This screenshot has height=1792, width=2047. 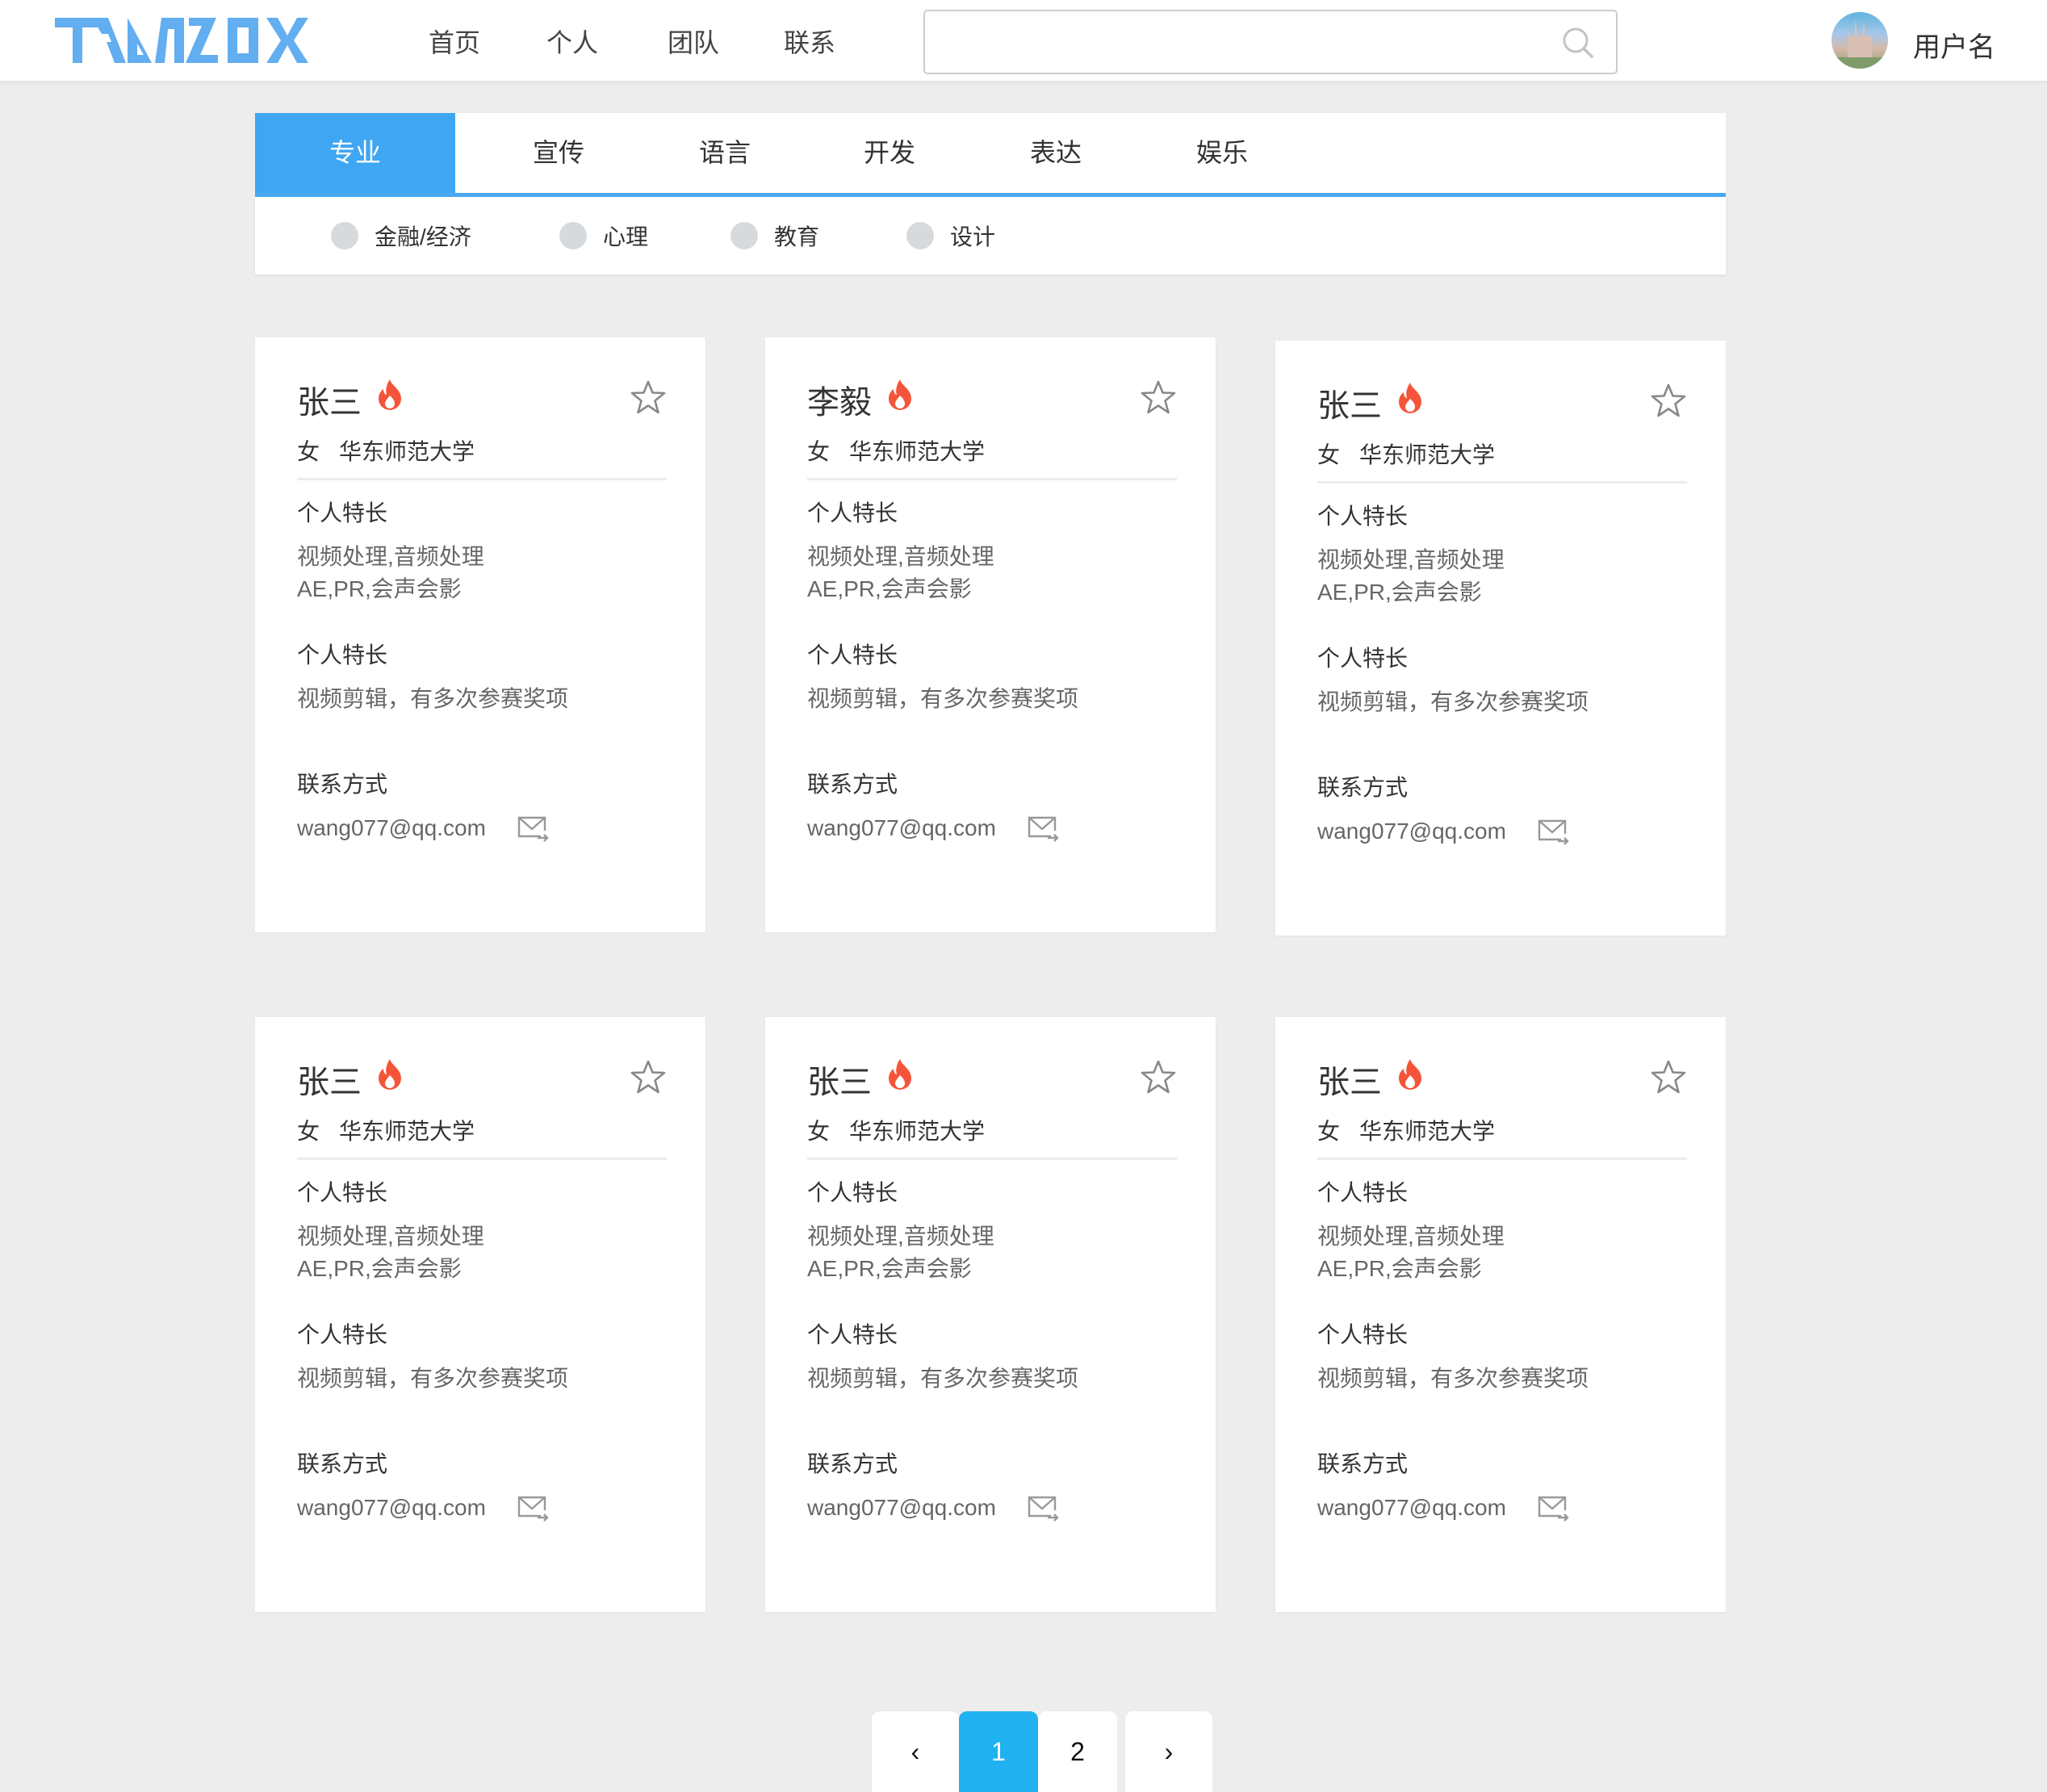 I want to click on next-page-button: ›, so click(x=1168, y=1751).